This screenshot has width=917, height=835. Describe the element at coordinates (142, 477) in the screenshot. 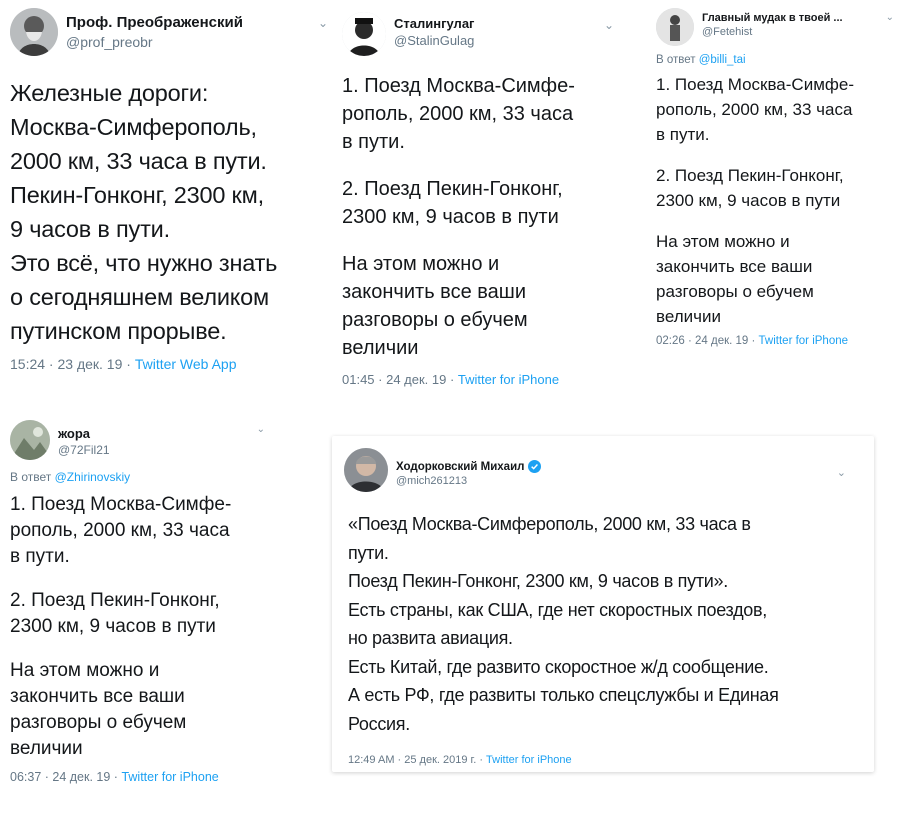

I see `reply-context: В ответ @Zhirinovskiy` at that location.